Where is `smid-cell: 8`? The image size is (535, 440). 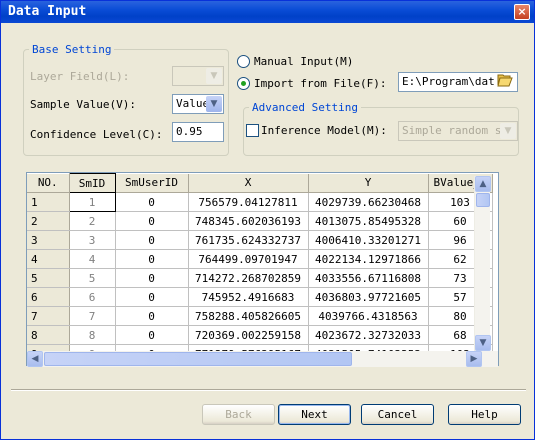 smid-cell: 8 is located at coordinates (92, 335).